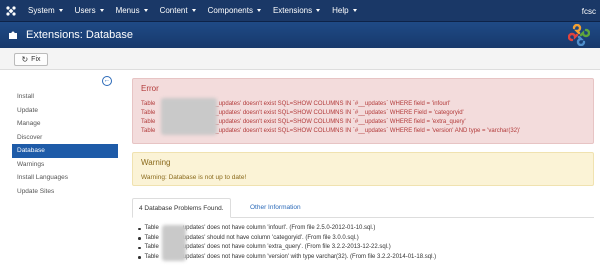 The image size is (600, 280). What do you see at coordinates (41, 10) in the screenshot?
I see `nav-label: System` at bounding box center [41, 10].